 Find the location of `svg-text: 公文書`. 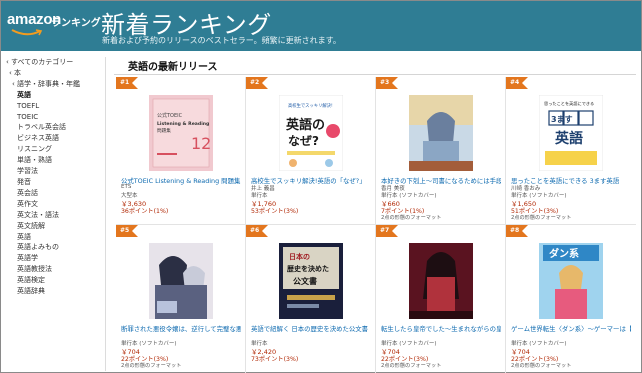

svg-text: 公文書 is located at coordinates (305, 281).